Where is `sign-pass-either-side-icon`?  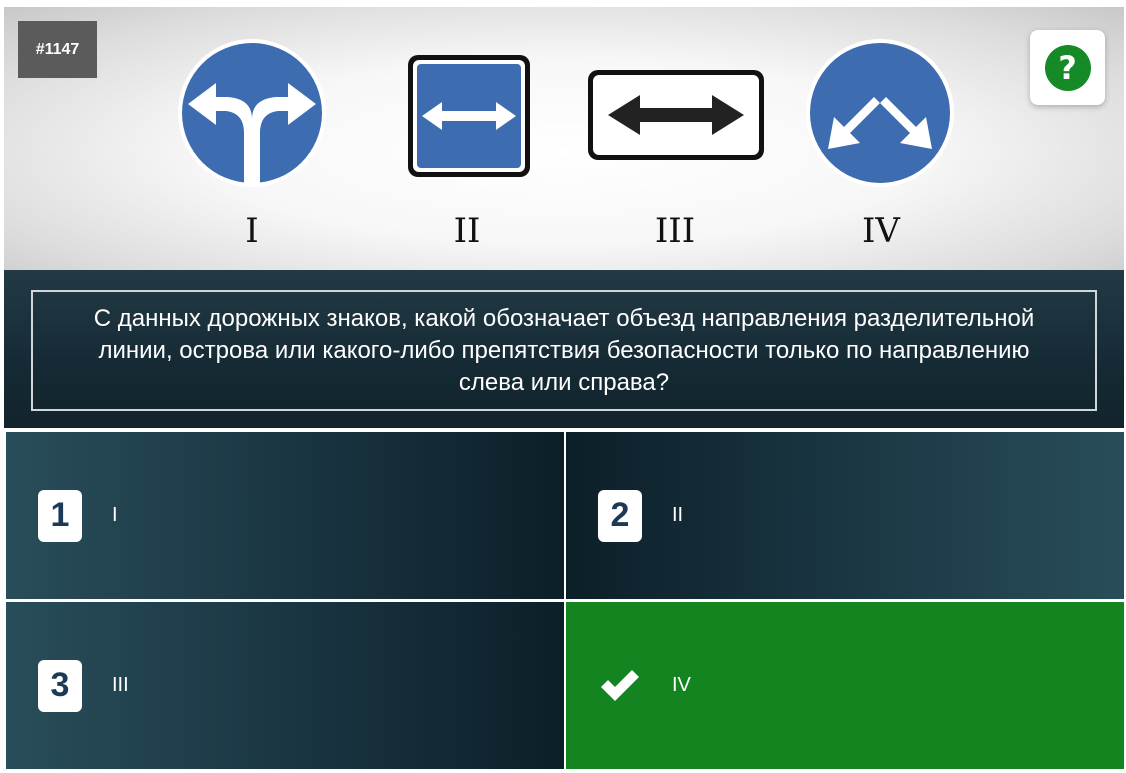 sign-pass-either-side-icon is located at coordinates (880, 113).